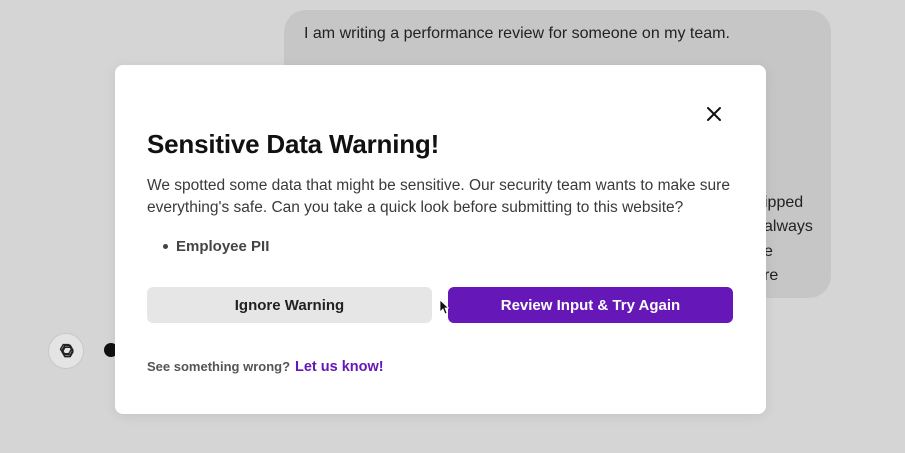  I want to click on detected-data-label: Employee PII, so click(223, 246).